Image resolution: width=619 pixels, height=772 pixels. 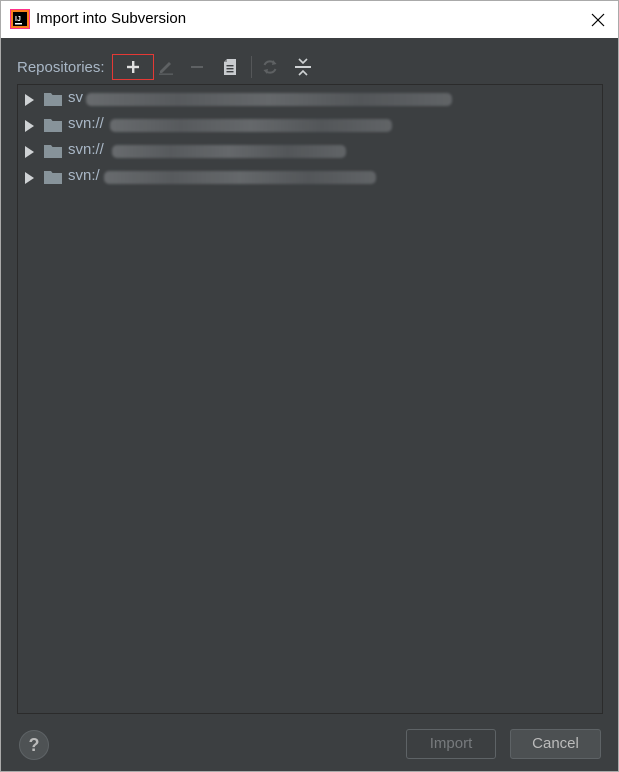 I want to click on edit-repository-button, so click(x=166, y=67).